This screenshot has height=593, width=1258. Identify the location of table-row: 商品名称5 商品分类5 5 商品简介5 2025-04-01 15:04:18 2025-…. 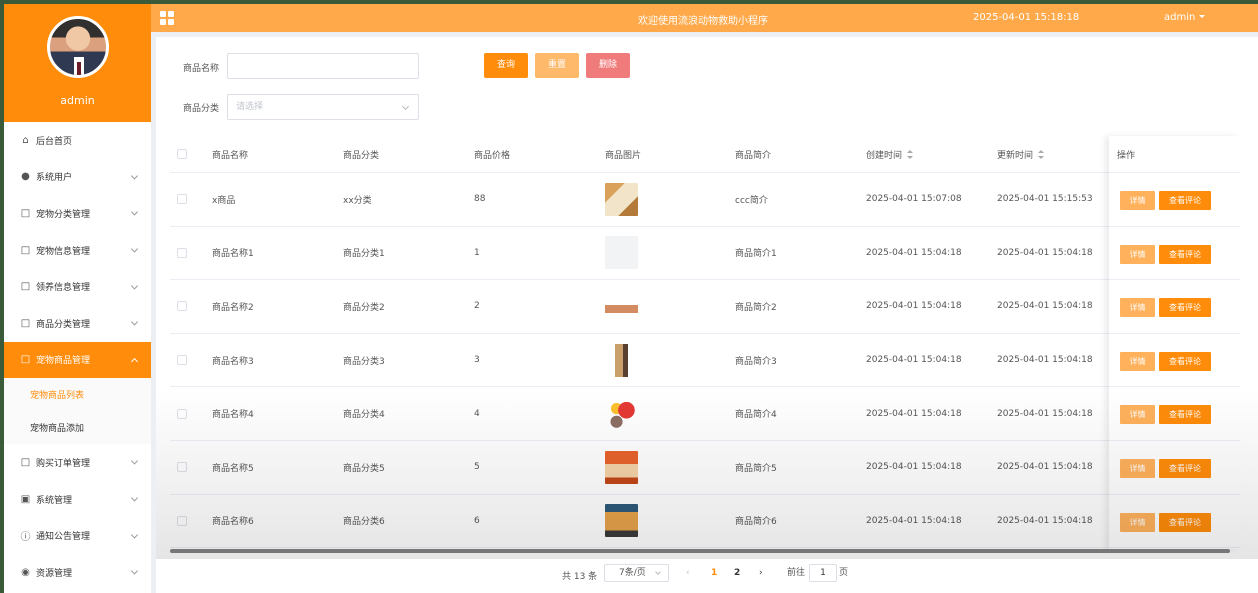
(705, 468).